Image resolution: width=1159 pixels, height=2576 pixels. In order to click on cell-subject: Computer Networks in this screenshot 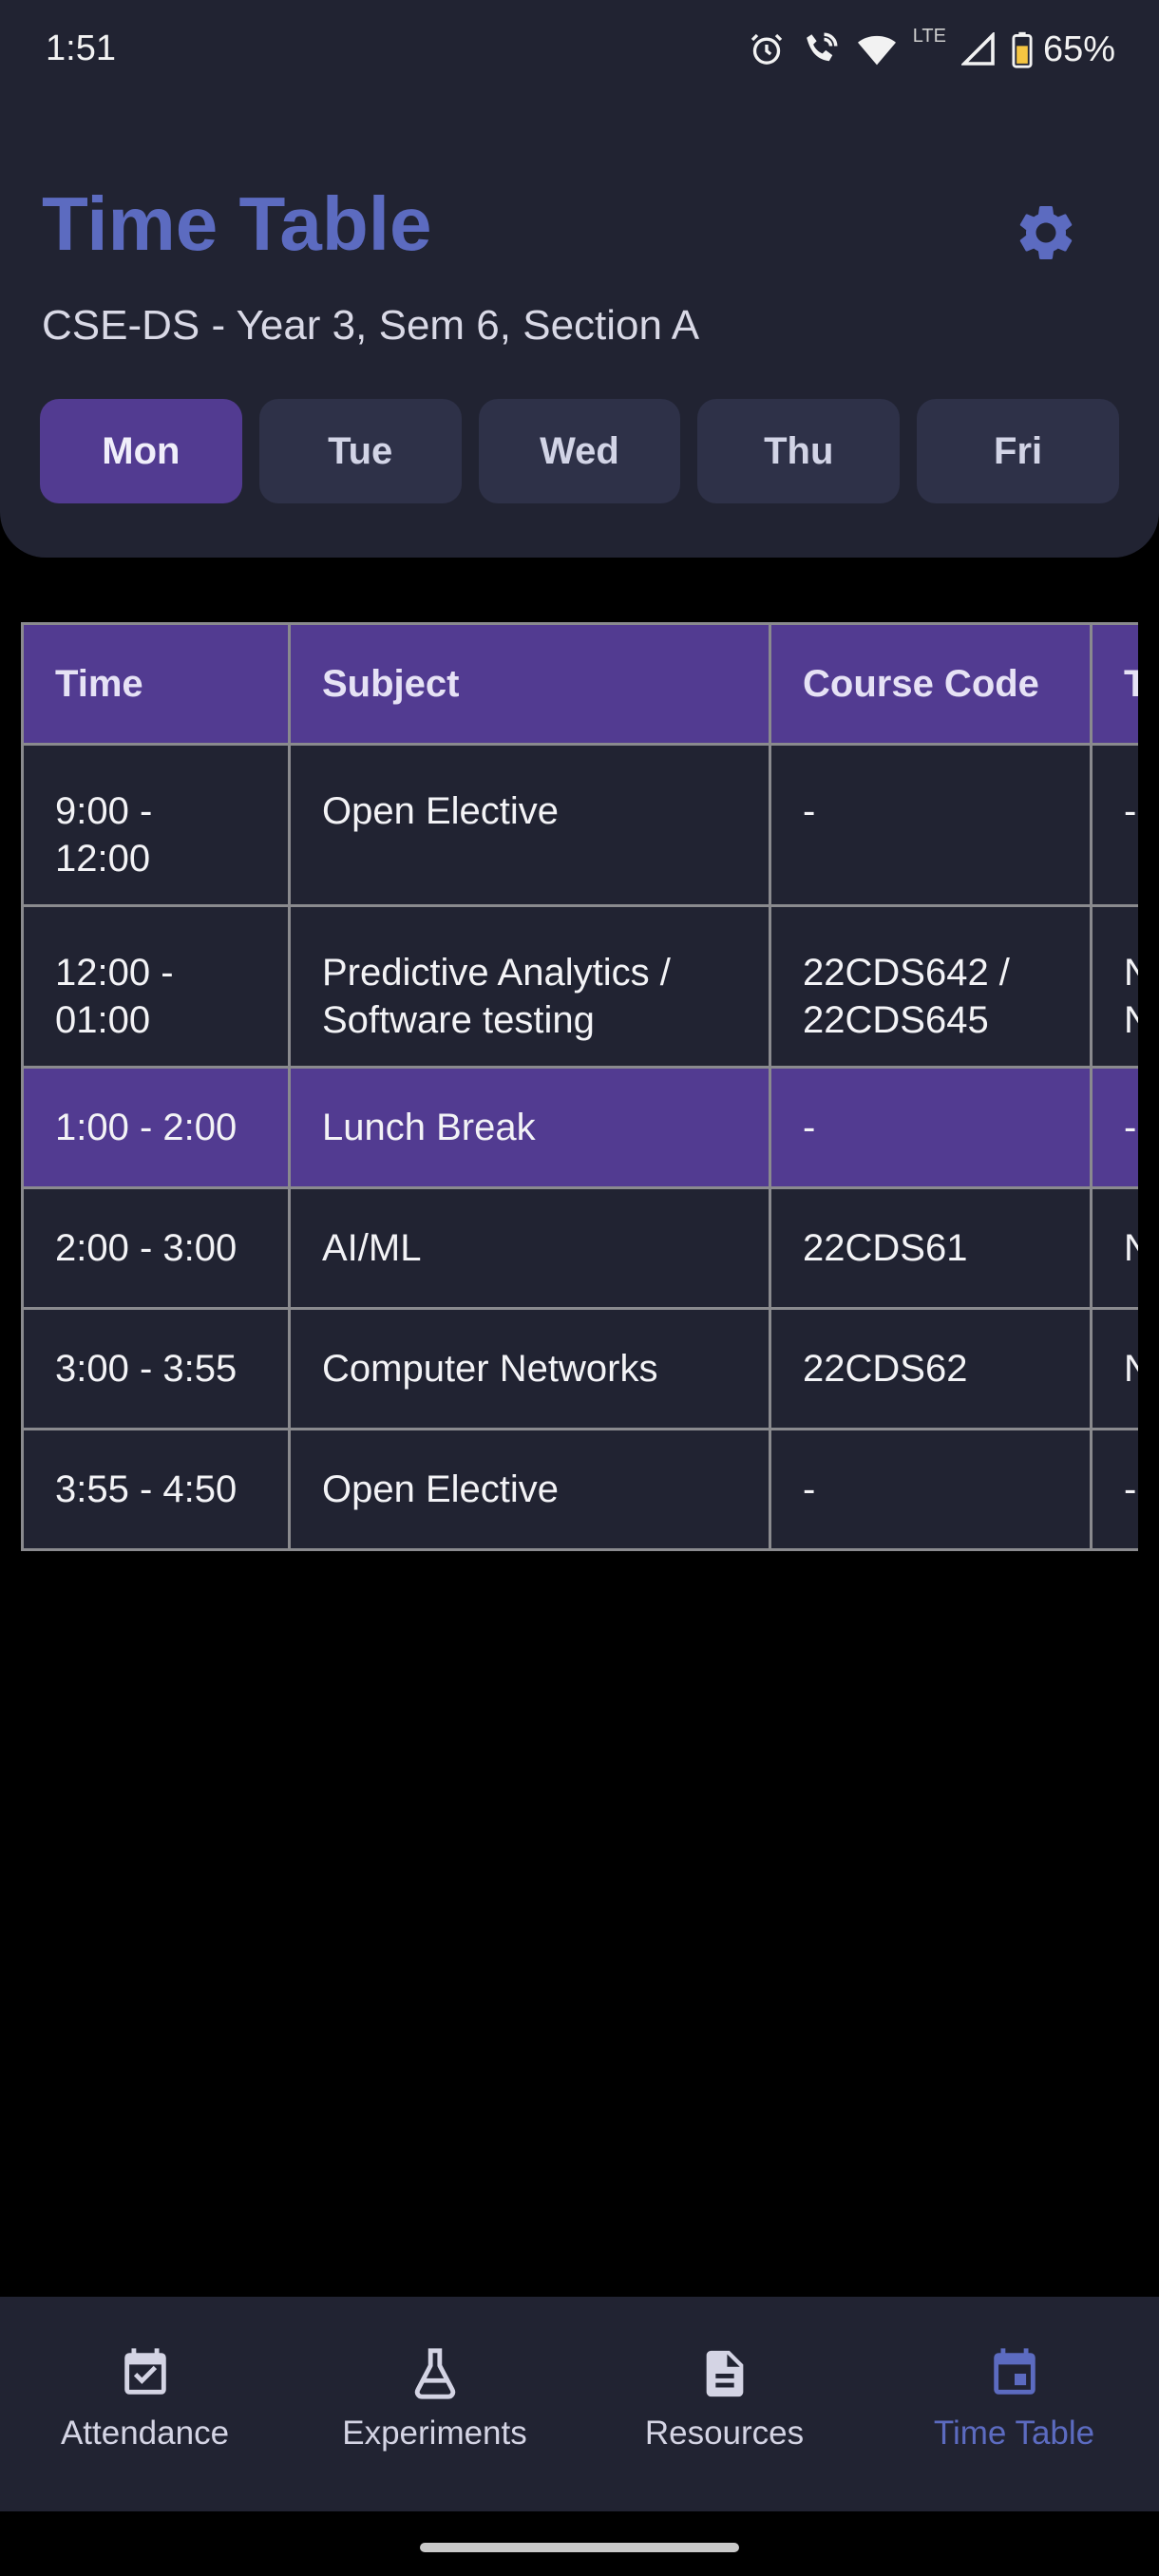, I will do `click(529, 1368)`.